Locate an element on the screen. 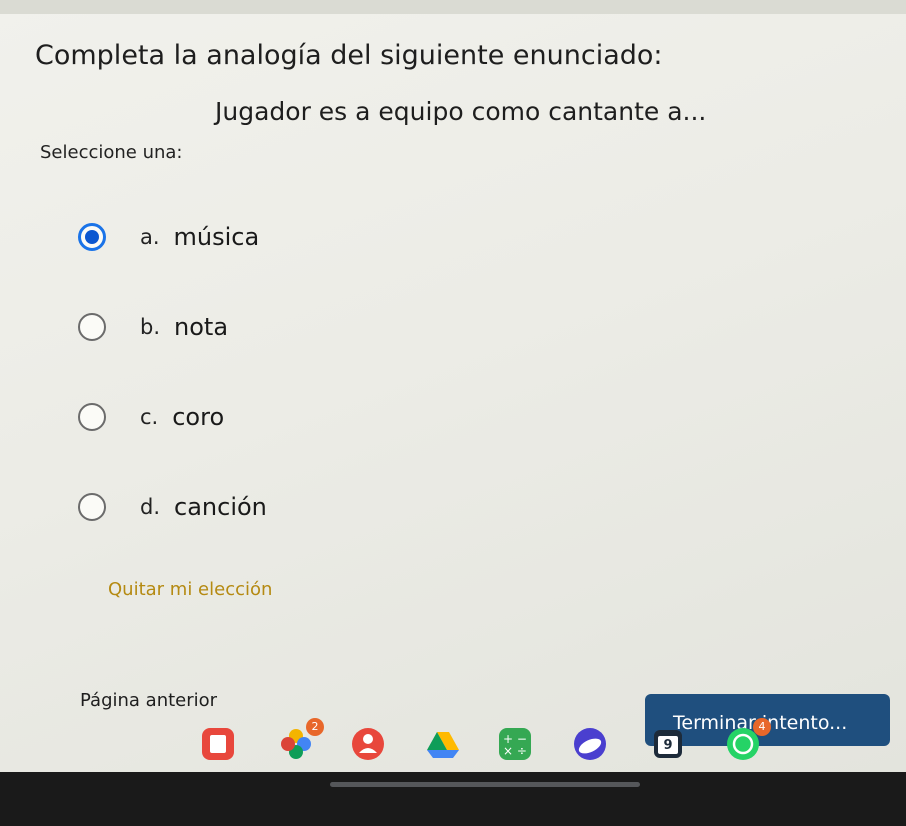  option-c: c. coro is located at coordinates (151, 417).